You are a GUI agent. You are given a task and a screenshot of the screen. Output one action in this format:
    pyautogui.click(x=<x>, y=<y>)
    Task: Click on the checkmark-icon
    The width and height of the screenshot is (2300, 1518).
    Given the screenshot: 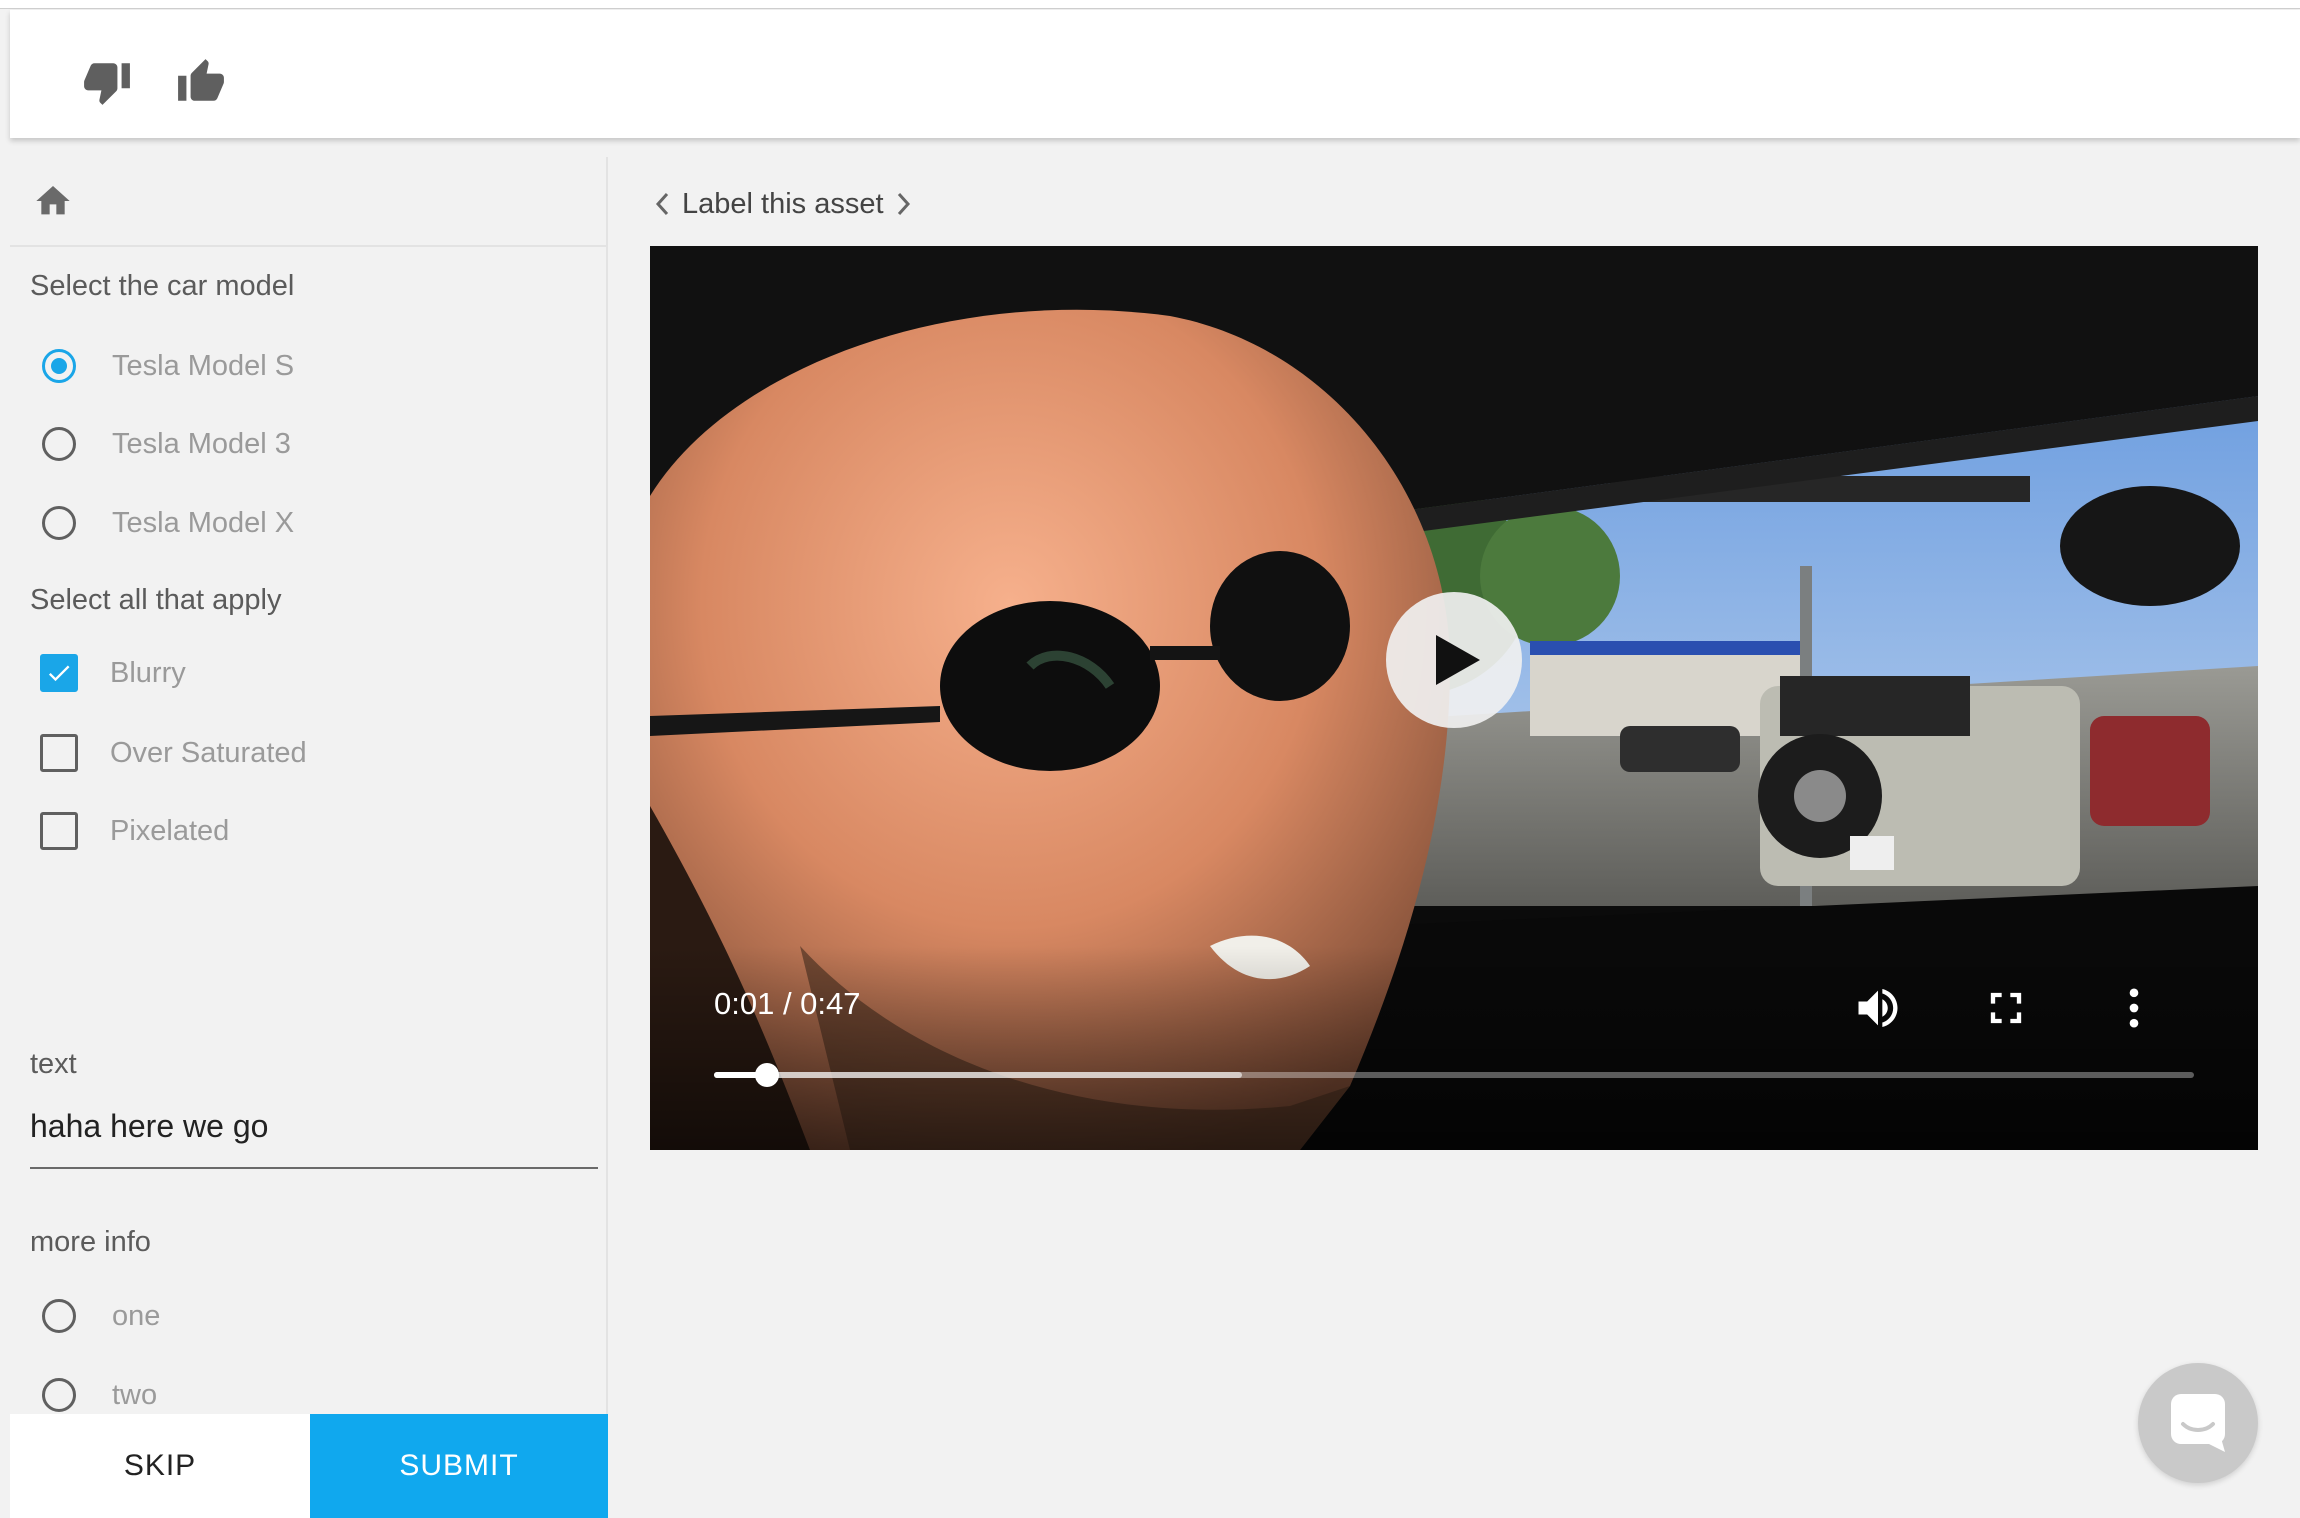 What is the action you would take?
    pyautogui.click(x=59, y=673)
    